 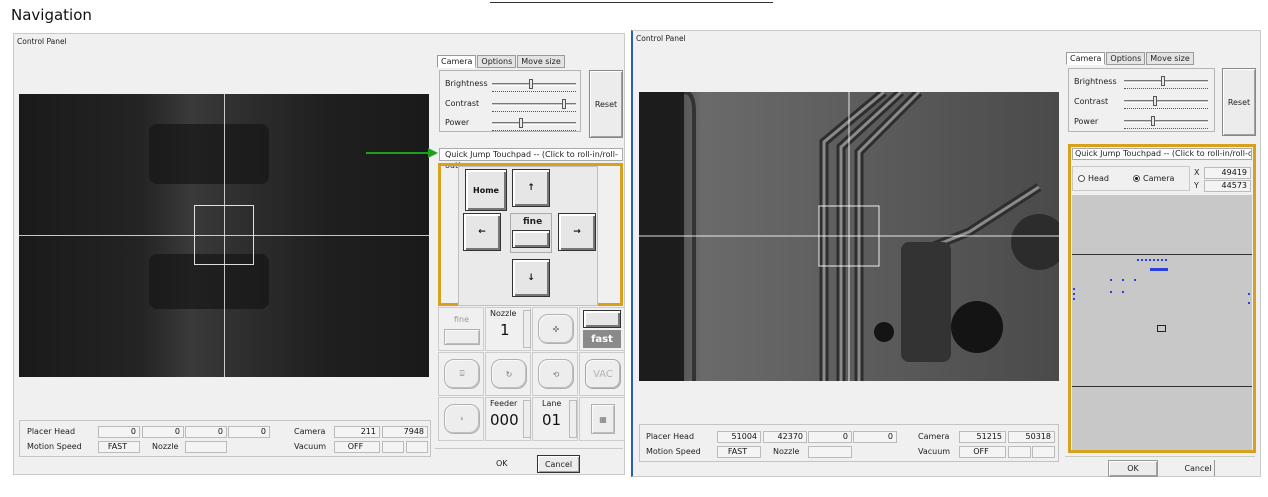 I want to click on current-position-marker, so click(x=1161, y=328).